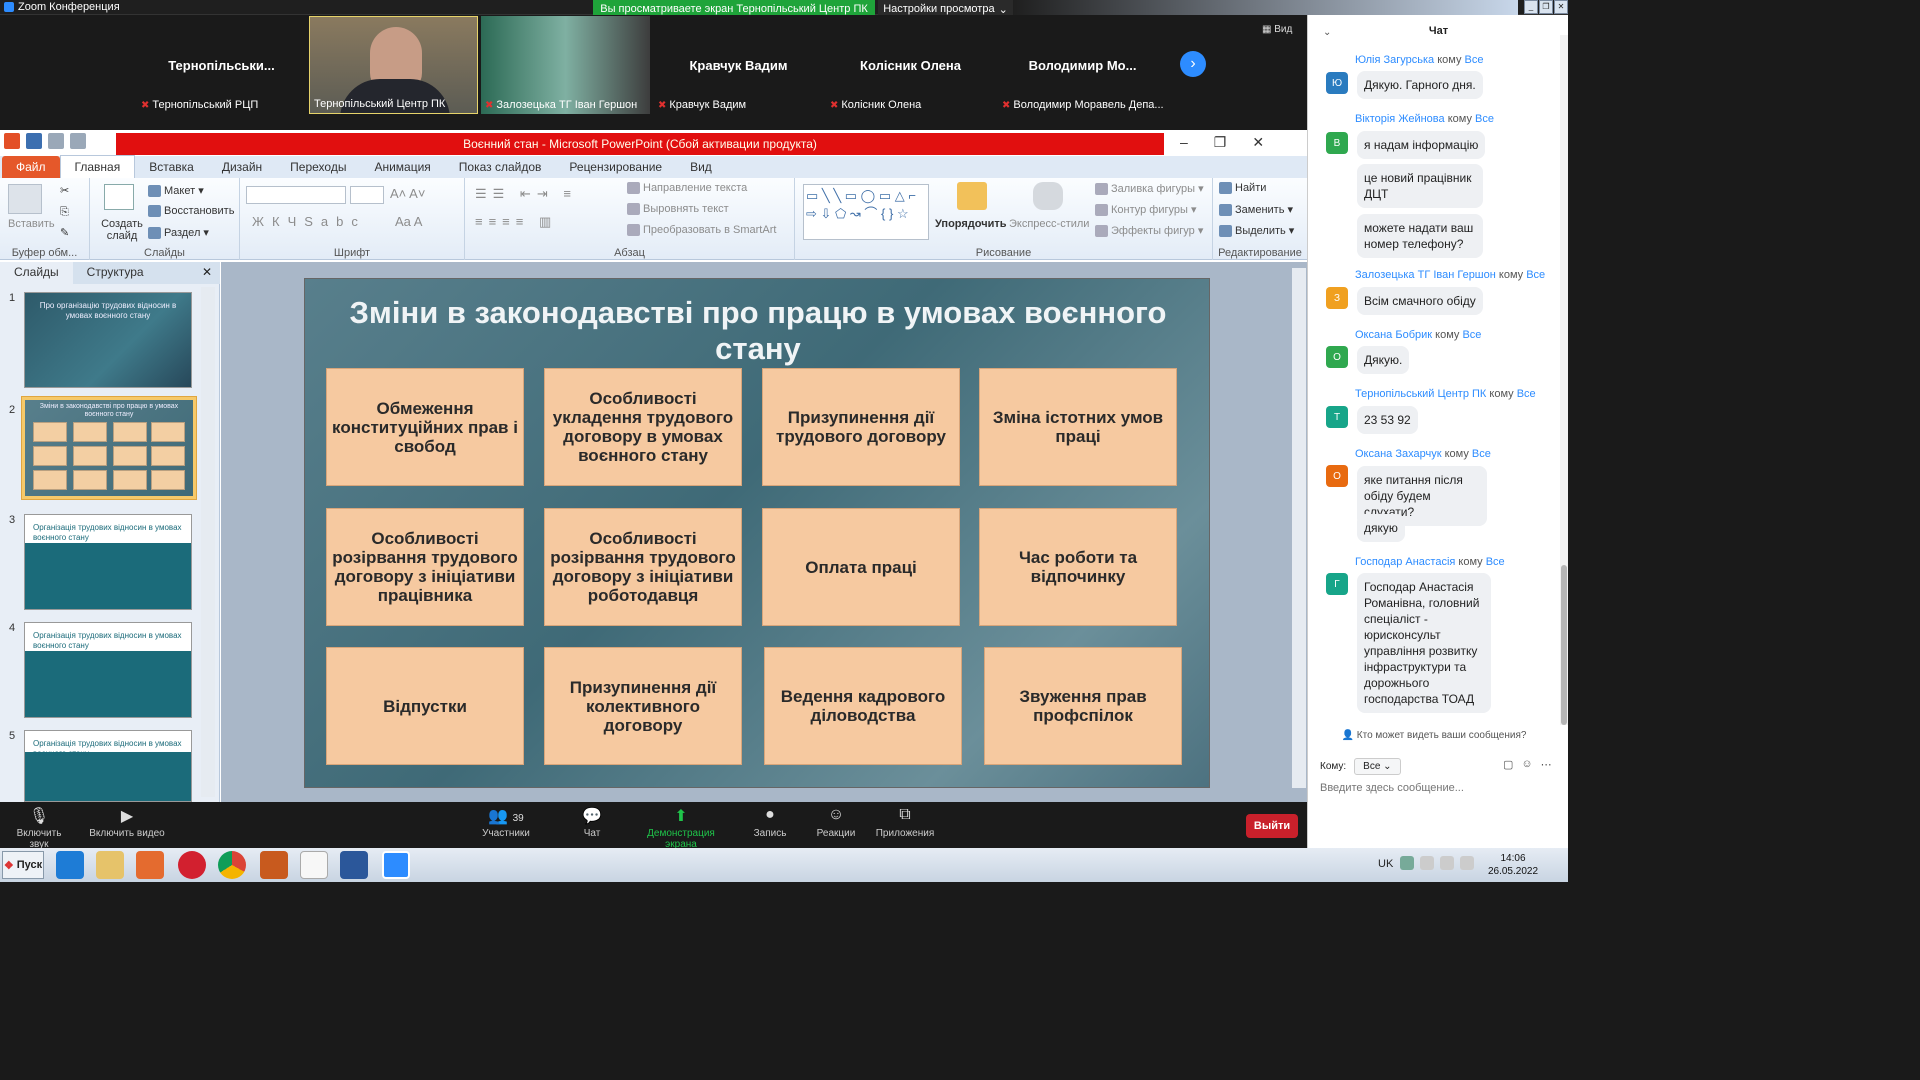 This screenshot has width=1920, height=1080. Describe the element at coordinates (1256, 231) in the screenshot. I see `select-button: Выделить ▾` at that location.